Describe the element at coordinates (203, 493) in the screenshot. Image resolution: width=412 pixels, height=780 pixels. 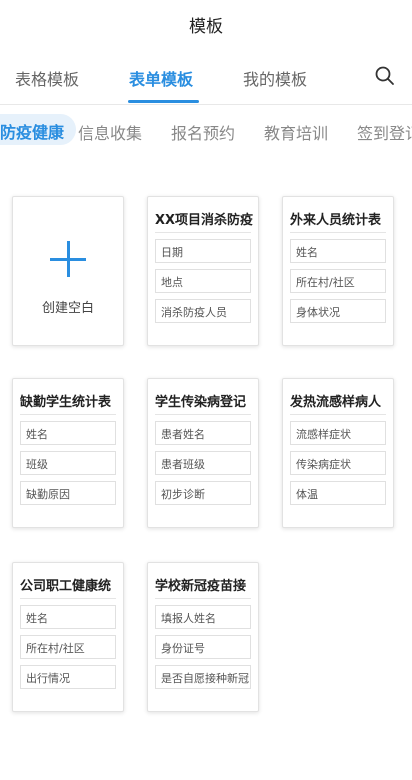
I see `template-field: 初步诊断` at that location.